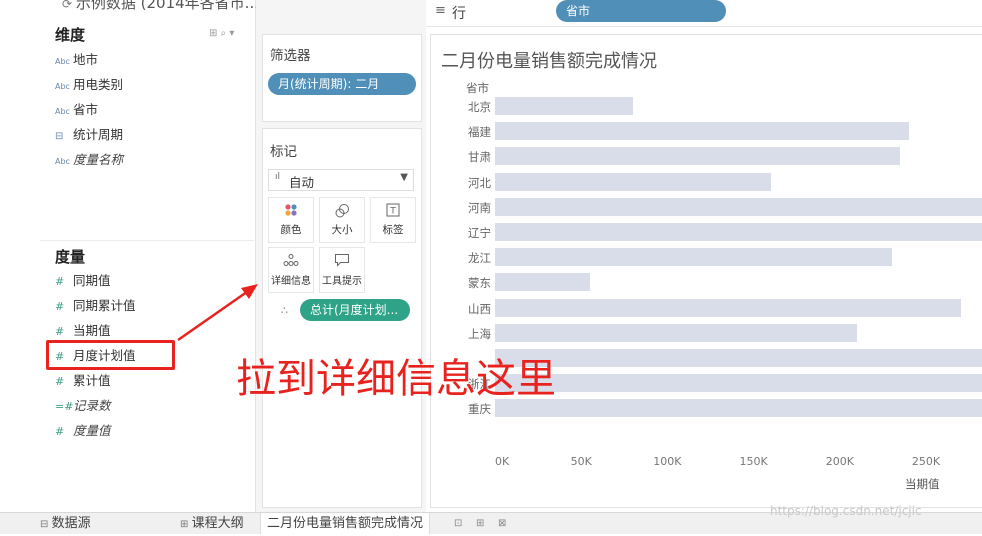  I want to click on dimension-field: Abc 度量名称, so click(89, 160).